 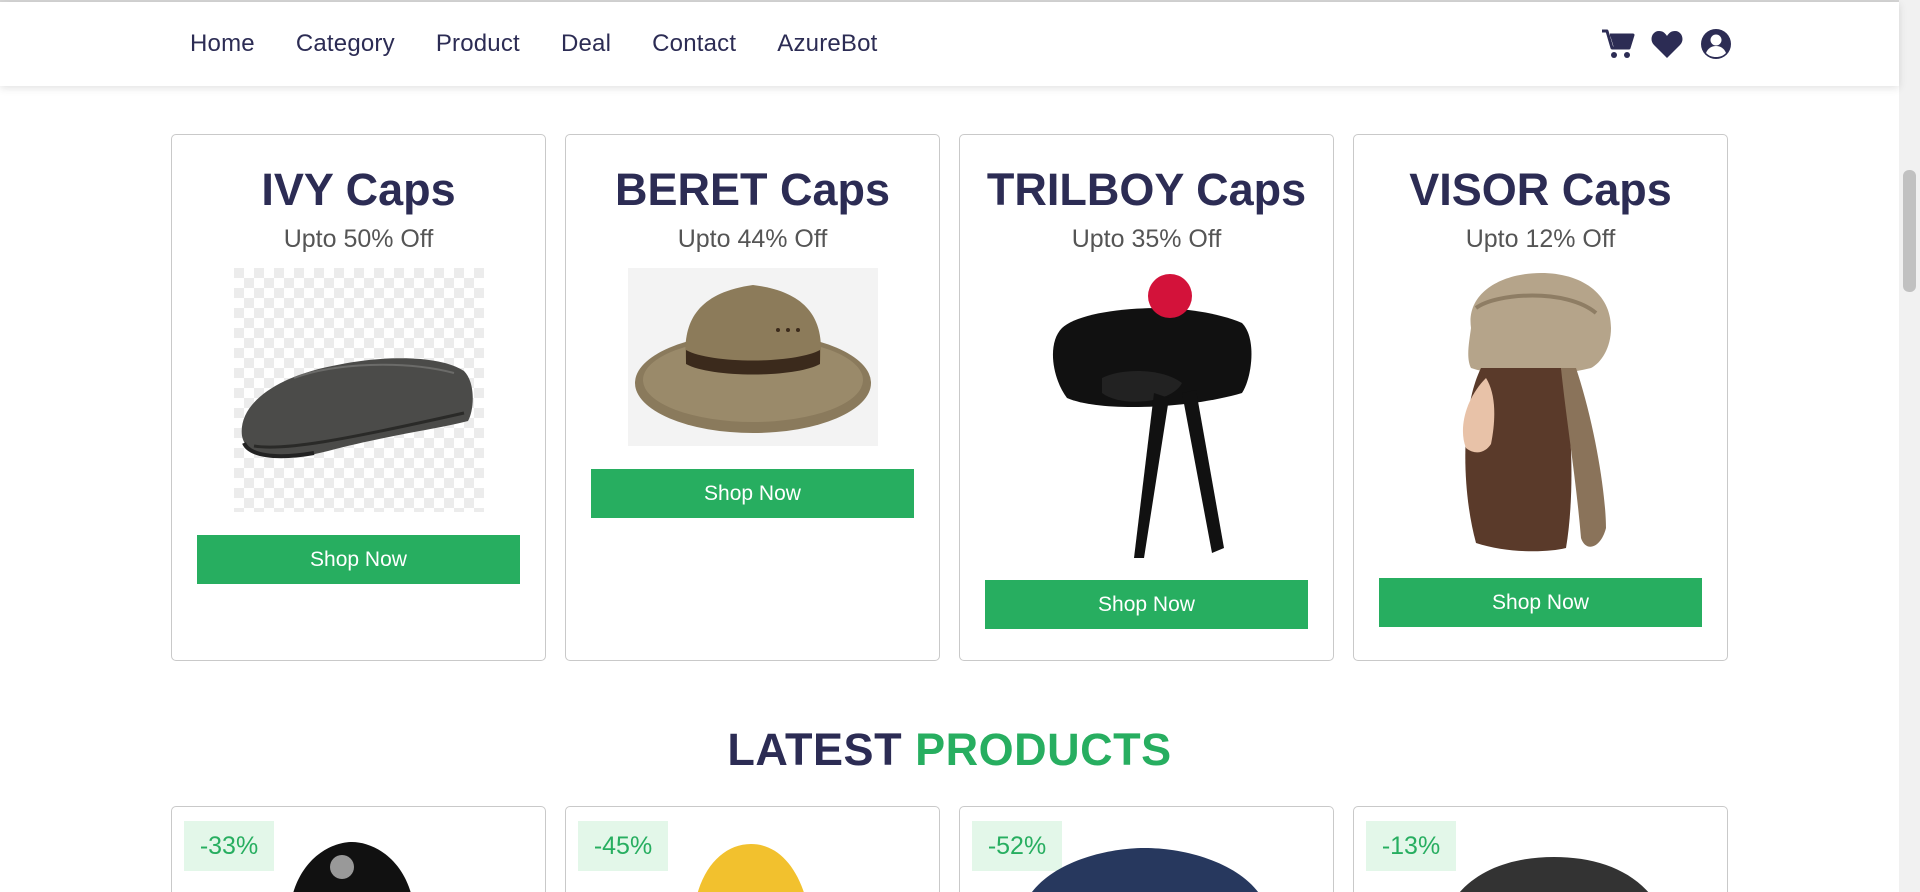 I want to click on deal-title: IVY Caps, so click(x=358, y=189).